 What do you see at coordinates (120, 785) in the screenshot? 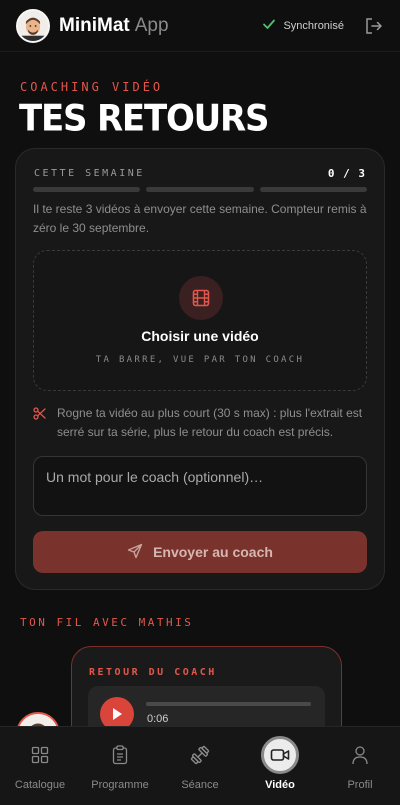
I see `nav-label: Programme` at bounding box center [120, 785].